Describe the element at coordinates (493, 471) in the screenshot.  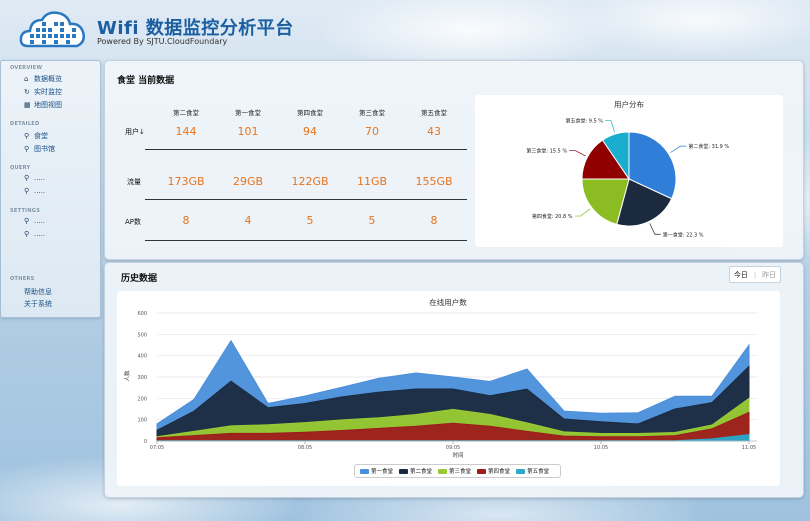
I see `legend-item: 第四食堂` at that location.